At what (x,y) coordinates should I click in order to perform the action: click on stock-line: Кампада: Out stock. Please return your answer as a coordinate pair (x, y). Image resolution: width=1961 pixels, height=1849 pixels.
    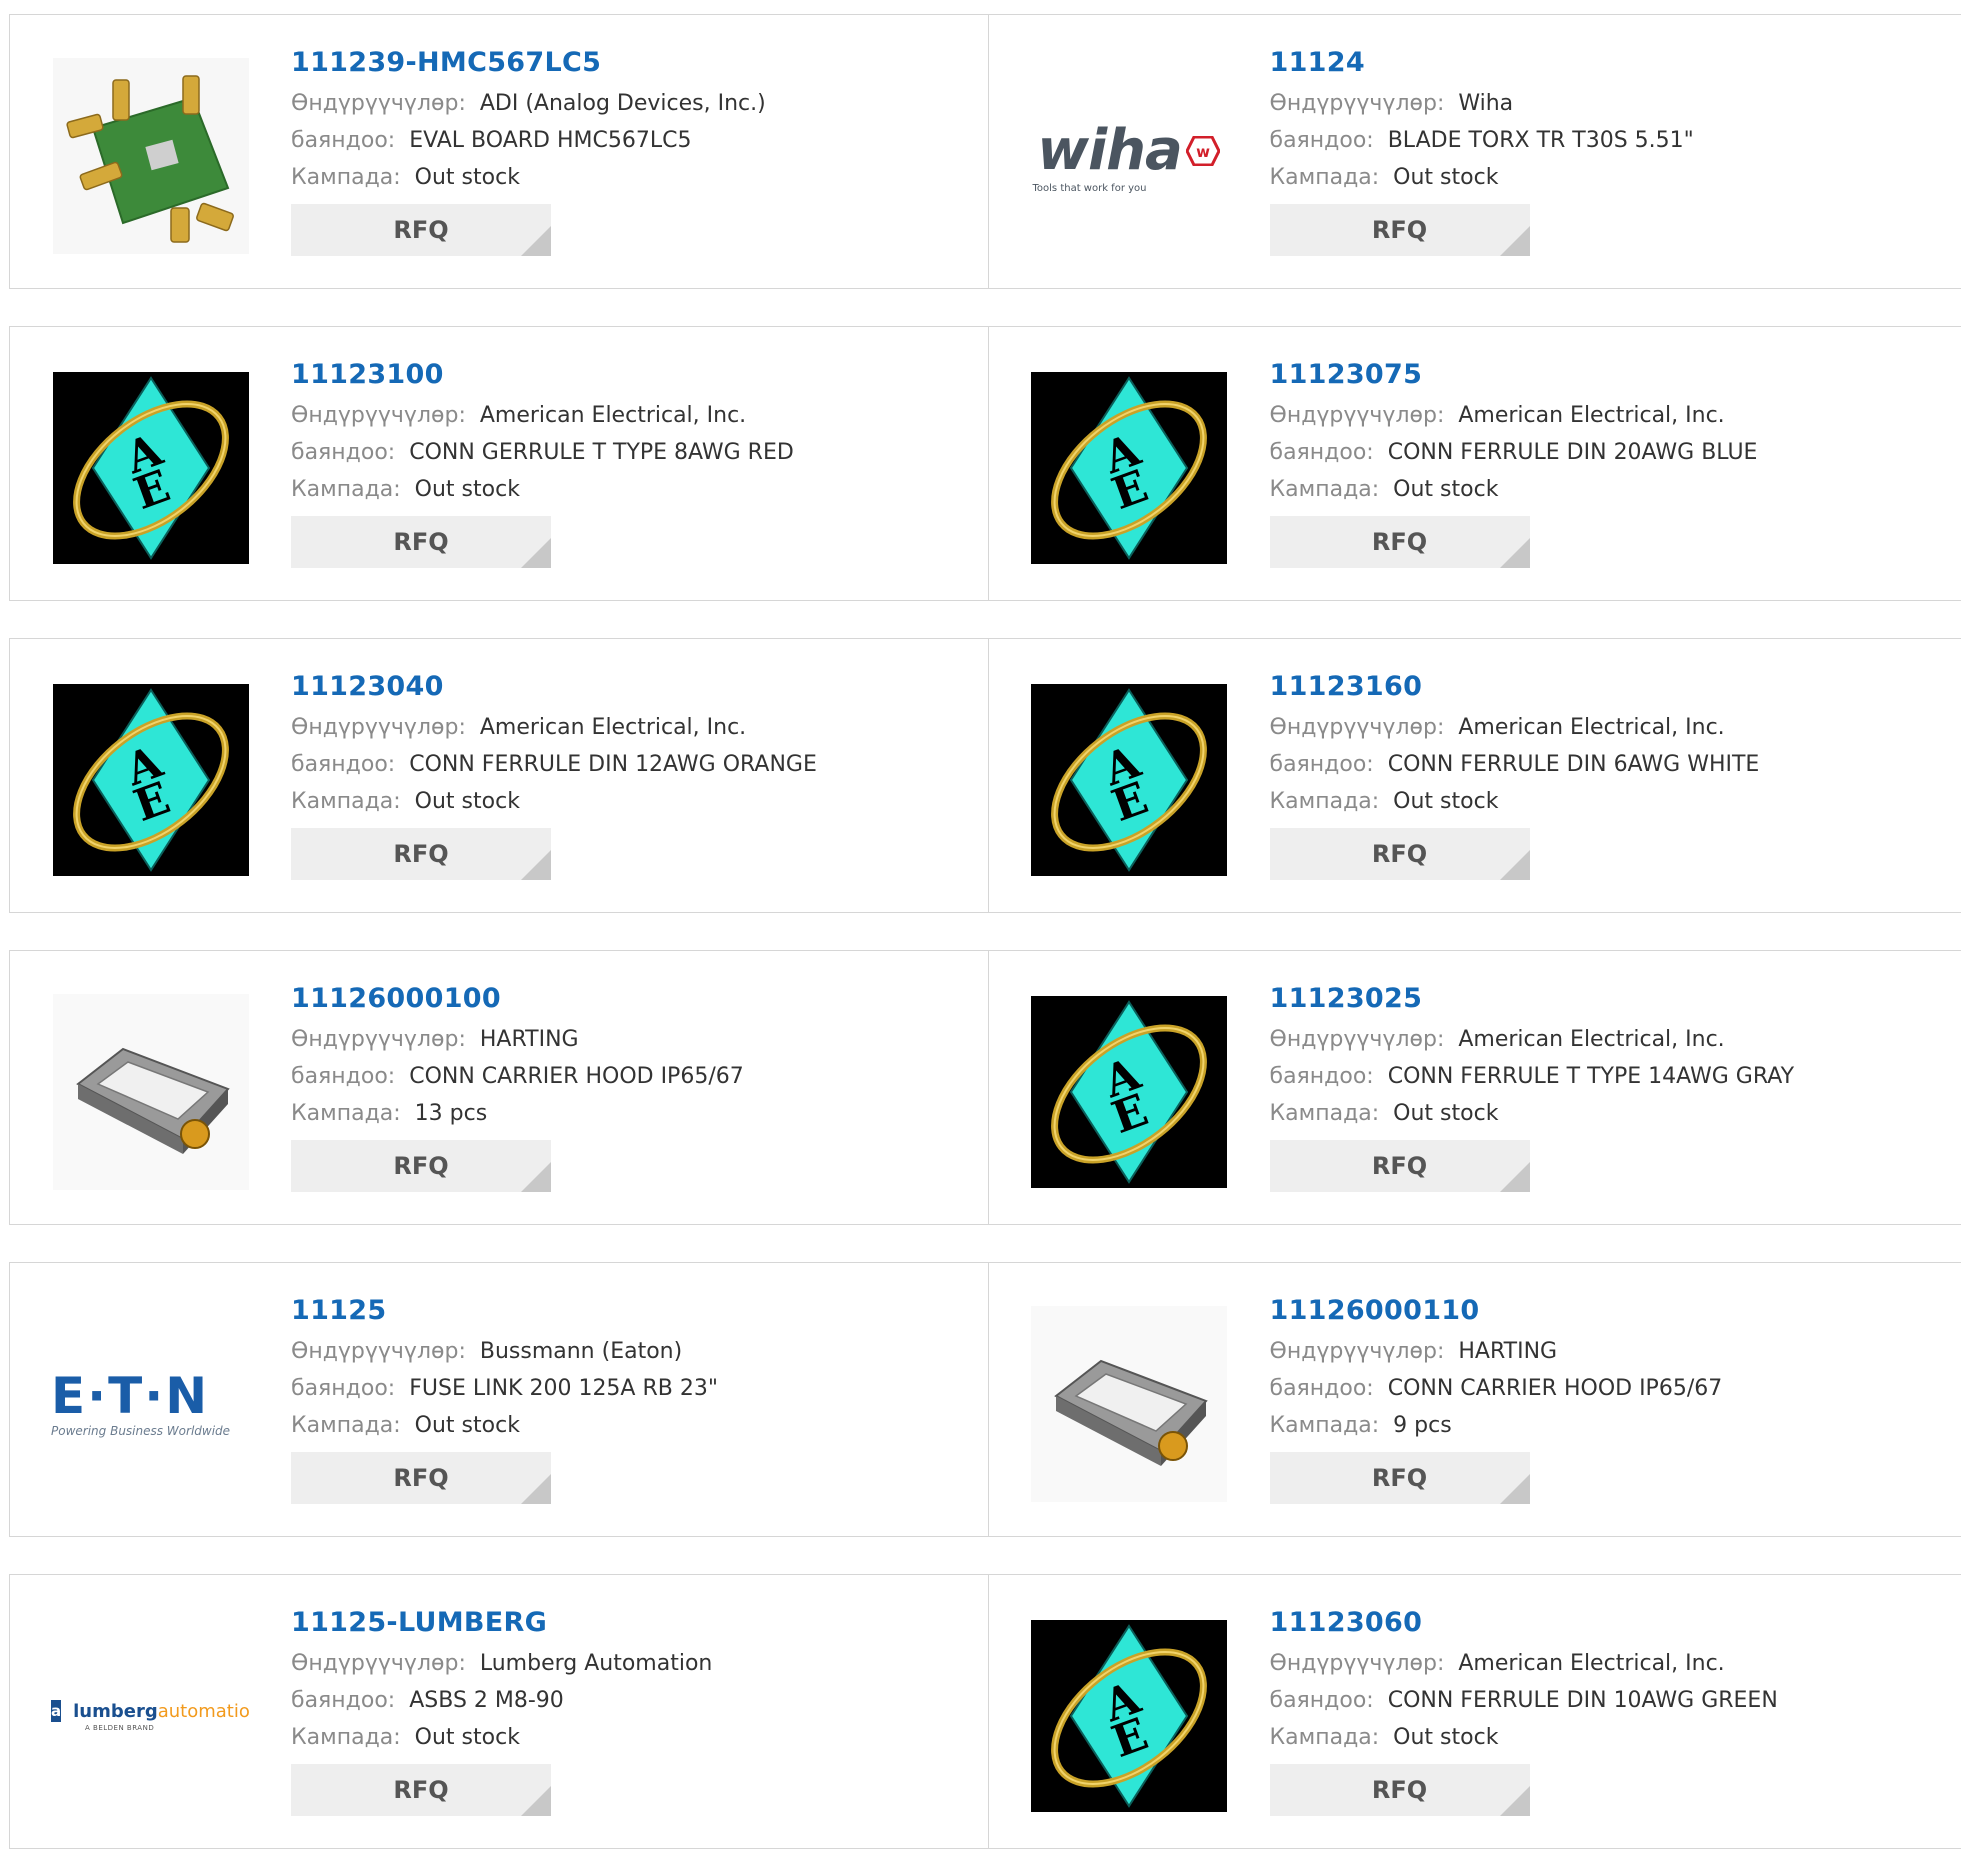
    Looking at the image, I should click on (1611, 1113).